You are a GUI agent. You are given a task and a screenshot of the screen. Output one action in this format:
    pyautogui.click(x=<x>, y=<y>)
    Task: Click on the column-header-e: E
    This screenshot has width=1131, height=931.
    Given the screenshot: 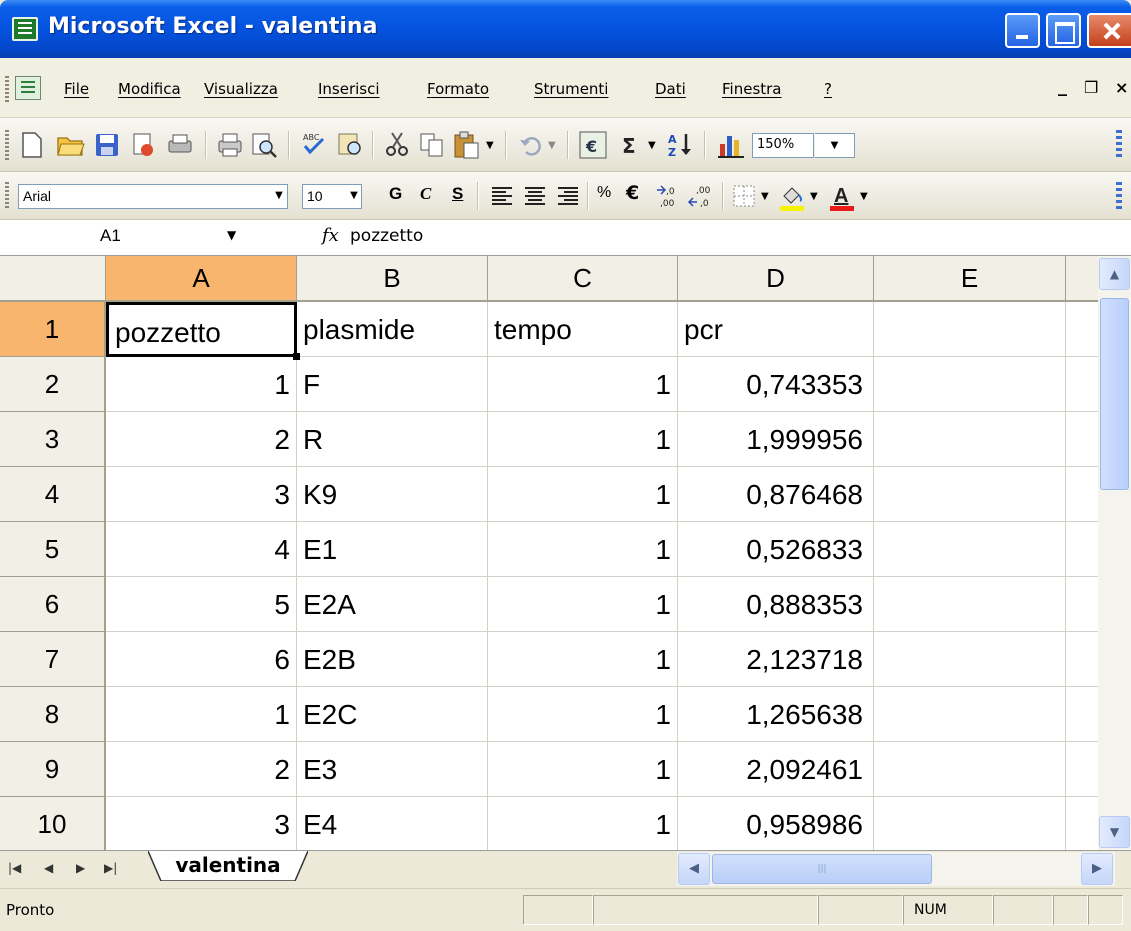 What is the action you would take?
    pyautogui.click(x=970, y=279)
    